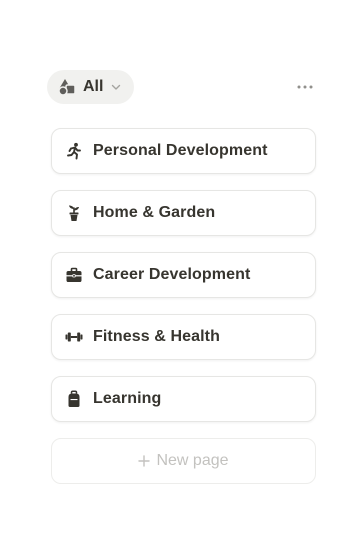 This screenshot has height=544, width=364. Describe the element at coordinates (182, 88) in the screenshot. I see `view-bar: All` at that location.